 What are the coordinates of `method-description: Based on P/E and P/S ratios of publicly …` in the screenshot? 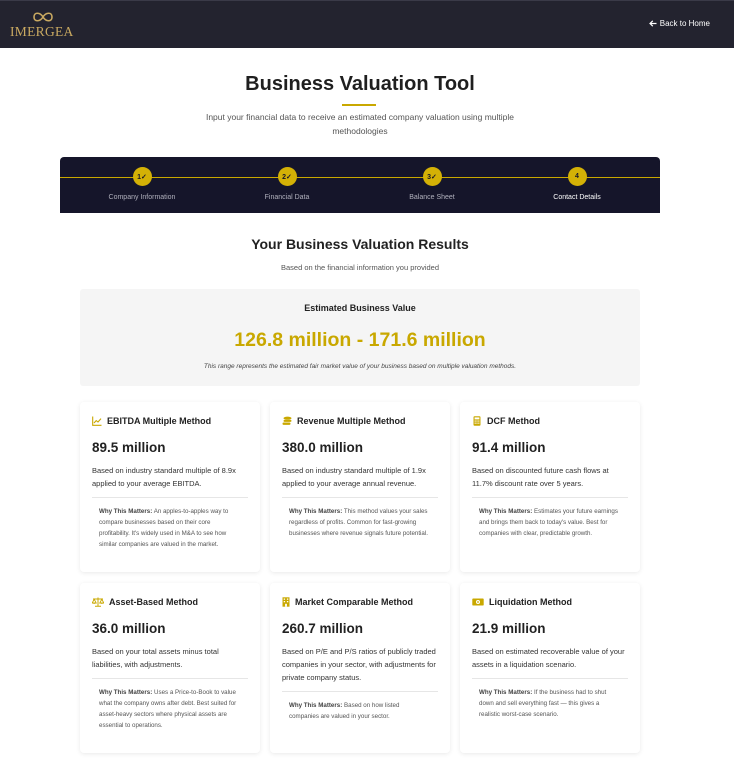 It's located at (359, 664).